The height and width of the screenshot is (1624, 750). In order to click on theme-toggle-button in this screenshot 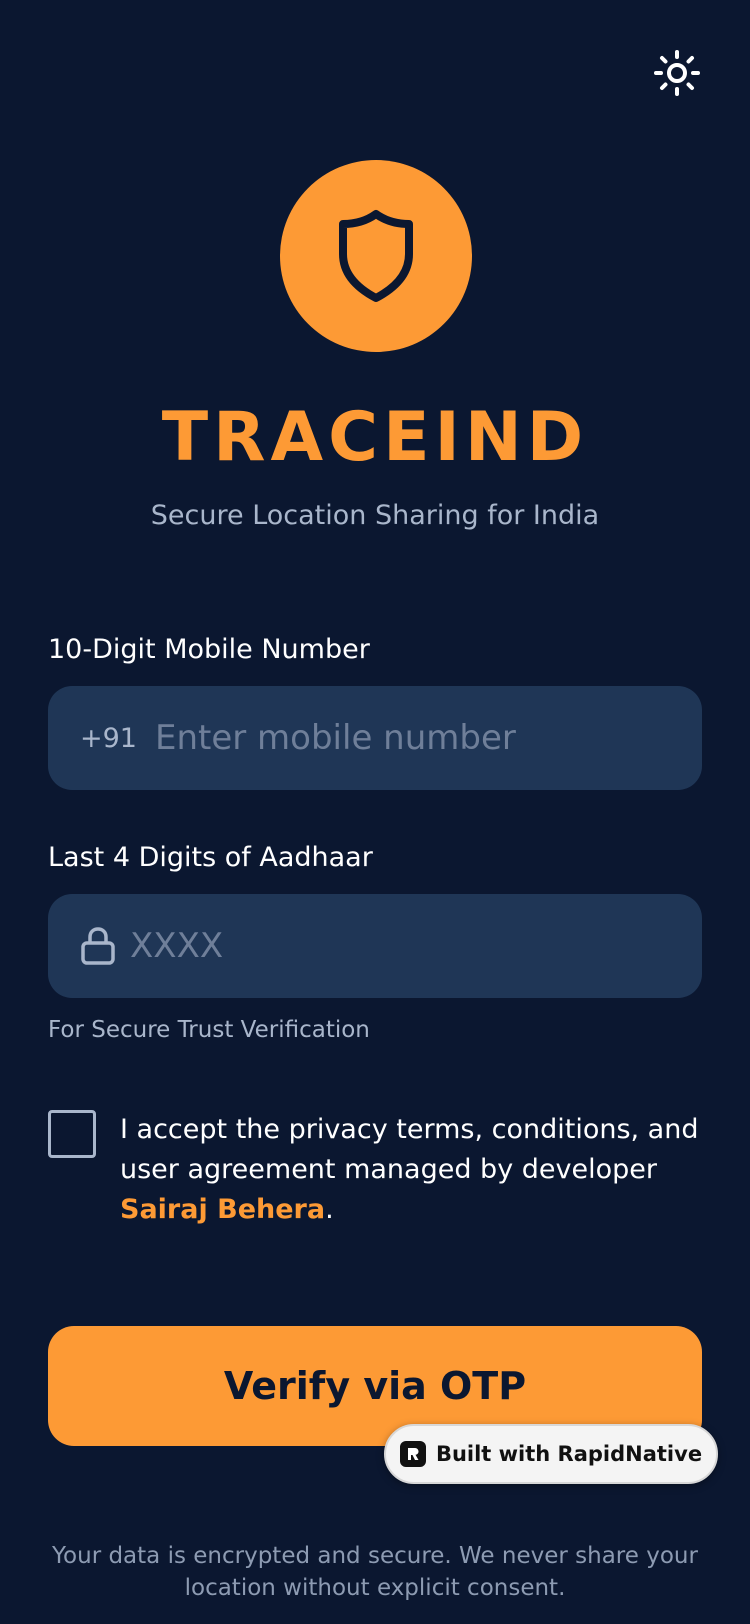, I will do `click(677, 73)`.